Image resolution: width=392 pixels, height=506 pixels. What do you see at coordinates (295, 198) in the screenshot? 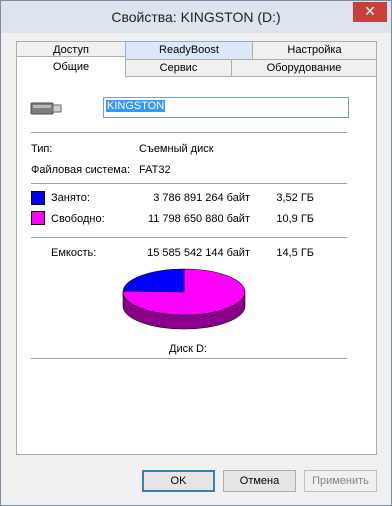
I see `used-space-size: 3,52 ГБ` at bounding box center [295, 198].